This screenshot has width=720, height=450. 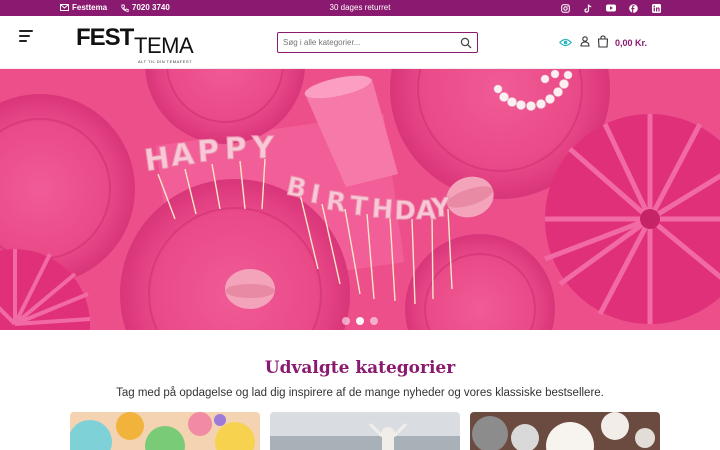 I want to click on youtube-icon, so click(x=611, y=8).